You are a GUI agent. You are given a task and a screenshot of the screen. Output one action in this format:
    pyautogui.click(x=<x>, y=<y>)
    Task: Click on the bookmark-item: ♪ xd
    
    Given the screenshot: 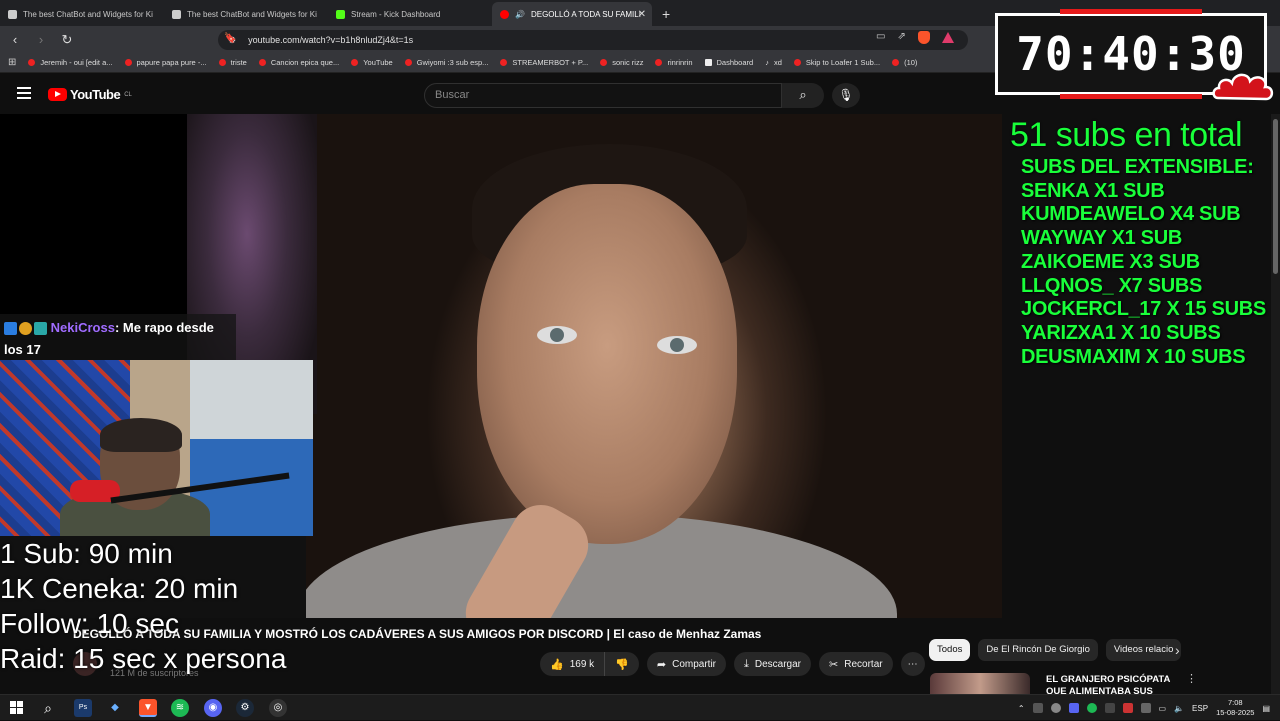 What is the action you would take?
    pyautogui.click(x=773, y=62)
    